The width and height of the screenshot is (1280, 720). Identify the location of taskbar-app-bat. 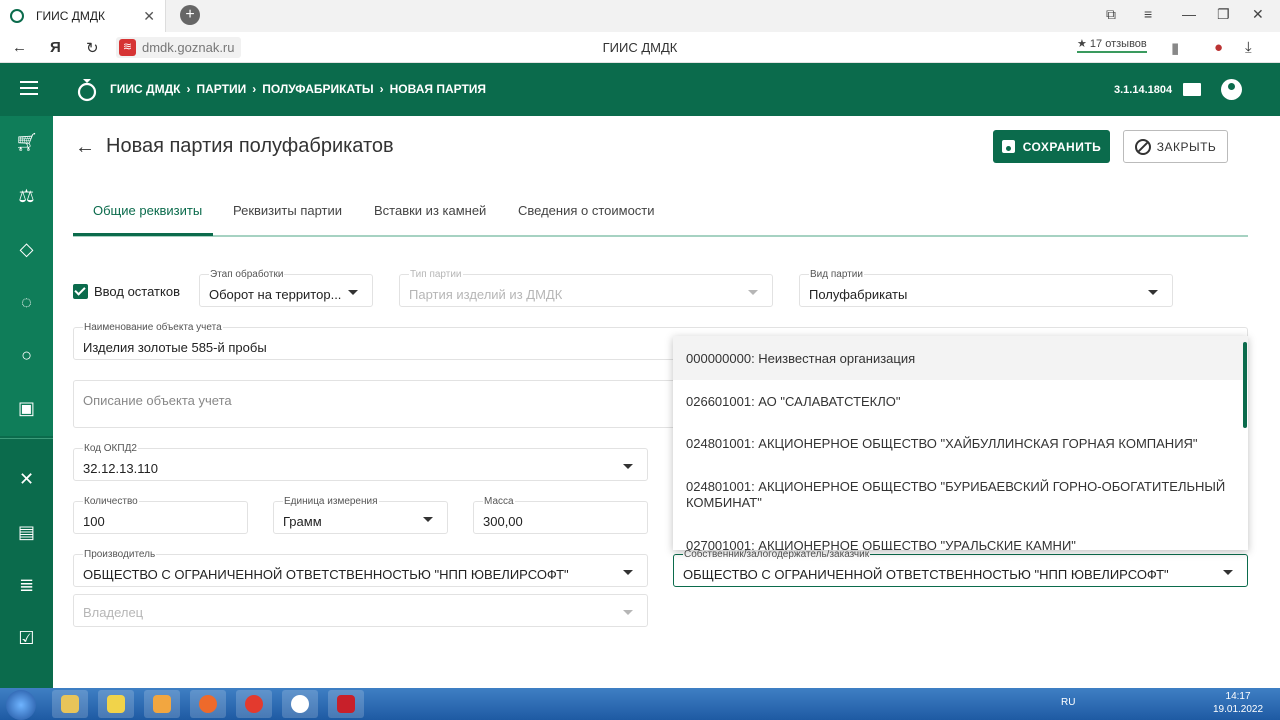
(116, 704).